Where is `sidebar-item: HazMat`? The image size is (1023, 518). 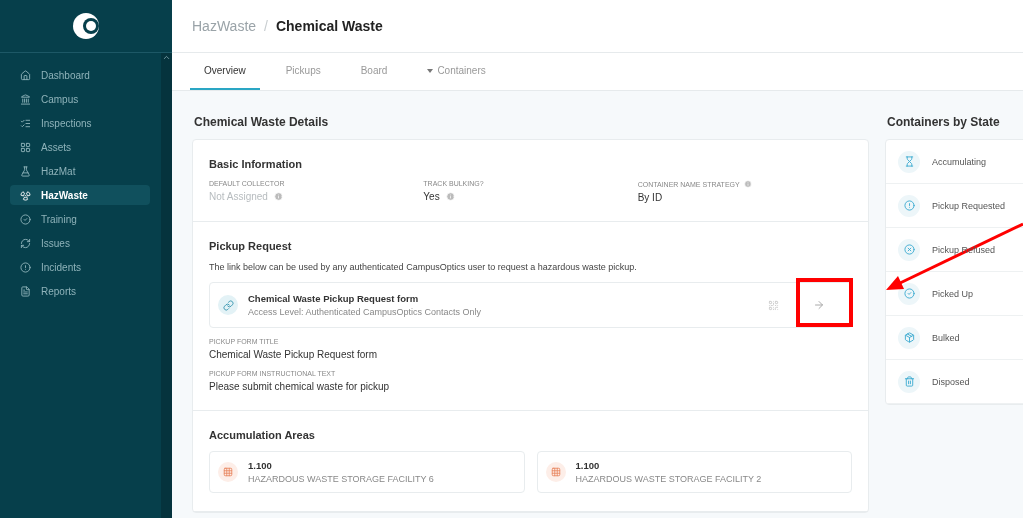
sidebar-item: HazMat is located at coordinates (80, 171).